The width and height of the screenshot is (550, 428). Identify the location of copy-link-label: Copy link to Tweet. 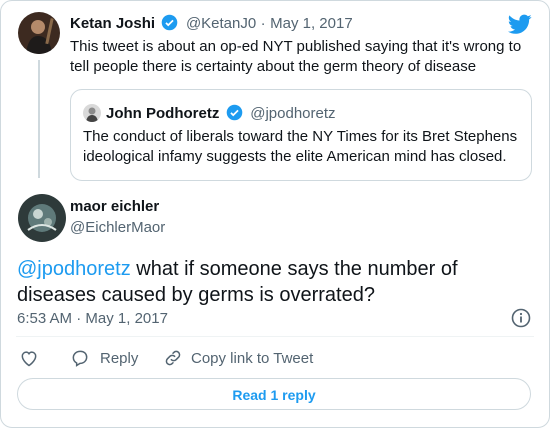
(252, 358).